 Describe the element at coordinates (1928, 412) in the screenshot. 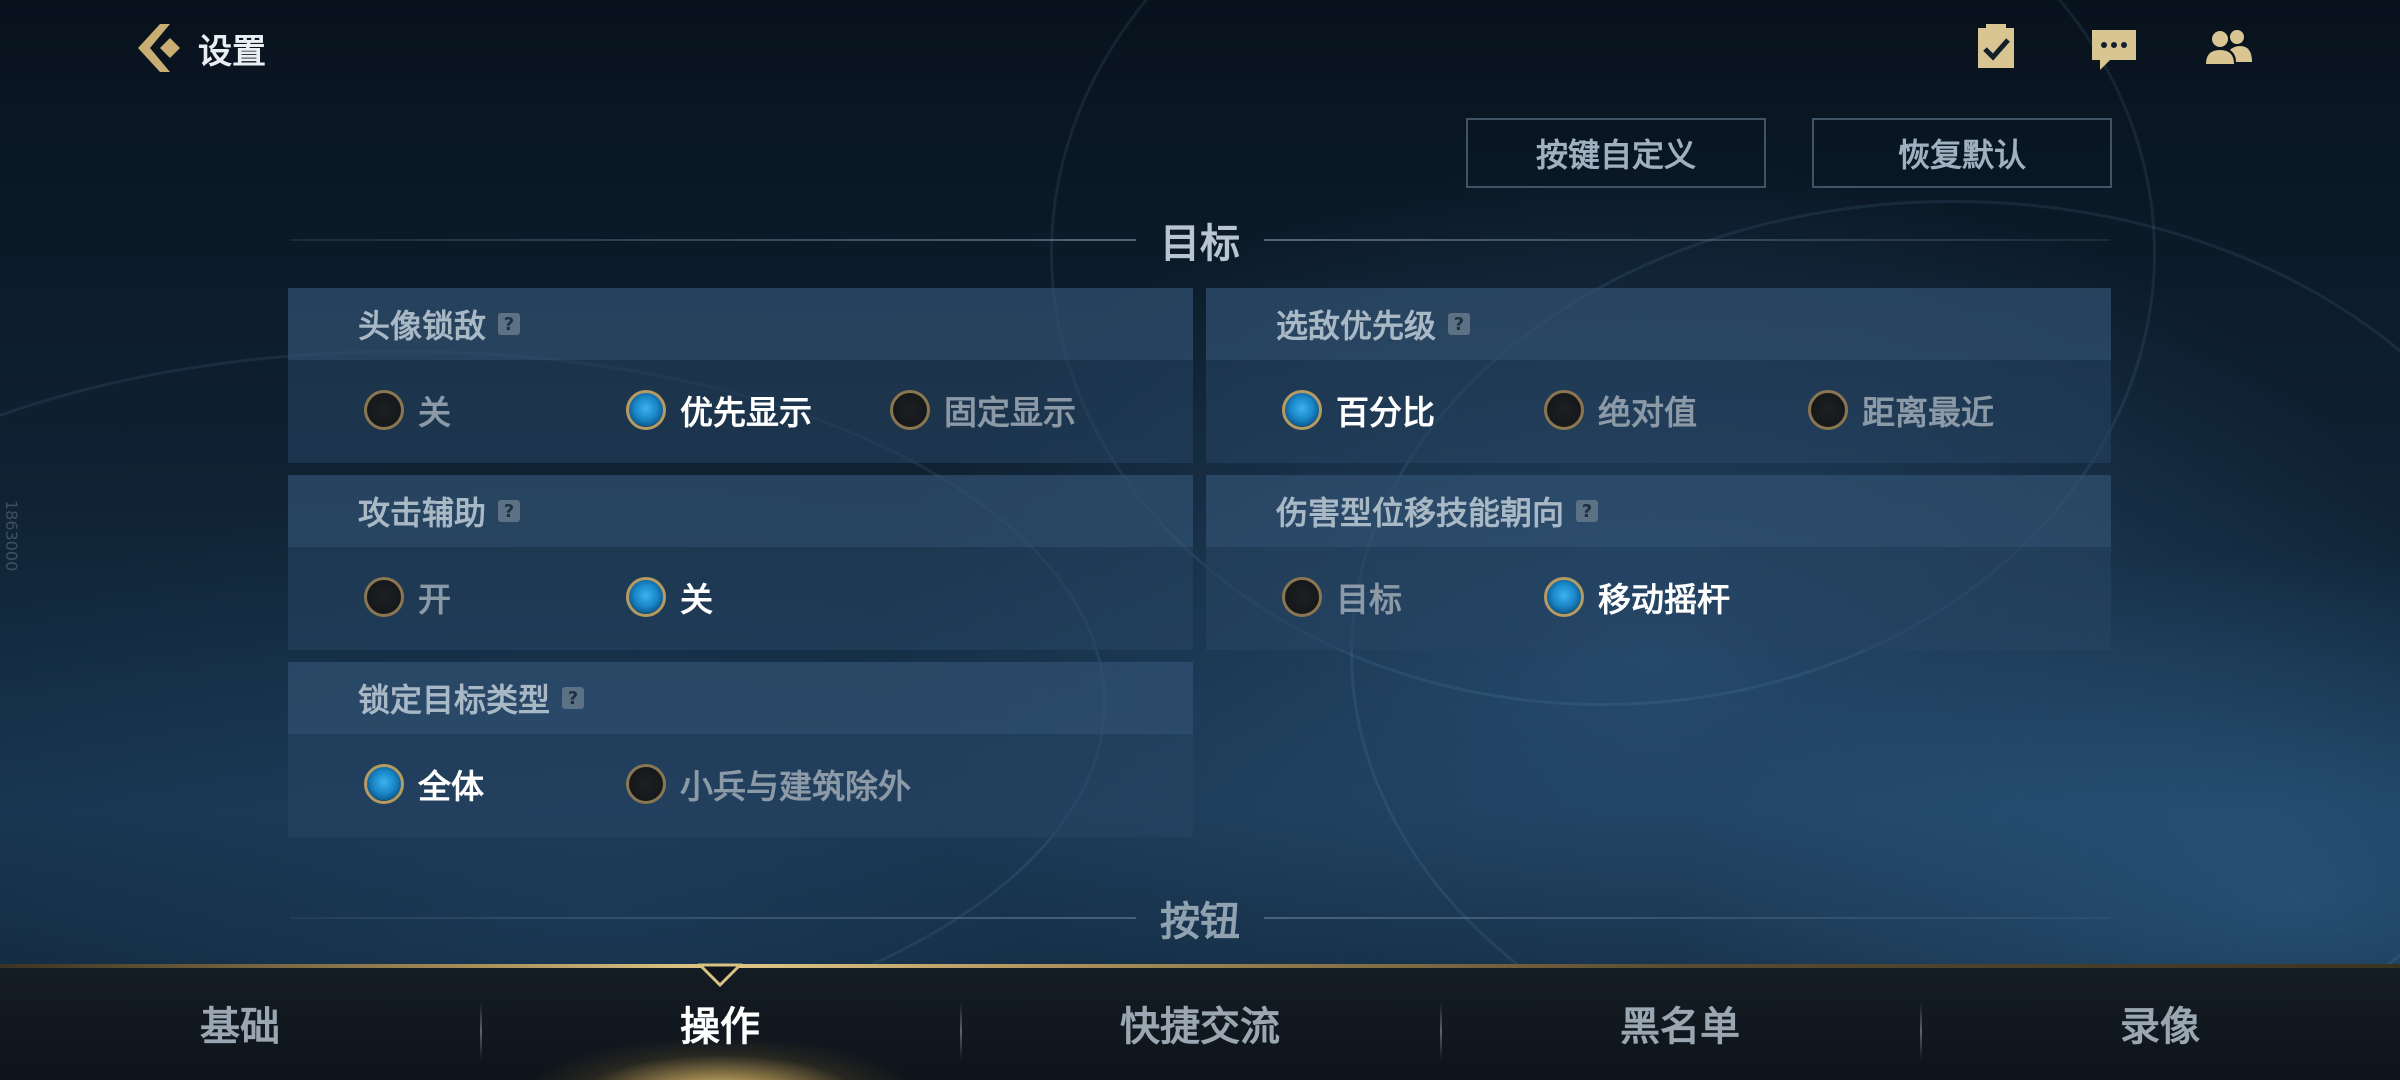

I see `option-label: 距离最近` at that location.